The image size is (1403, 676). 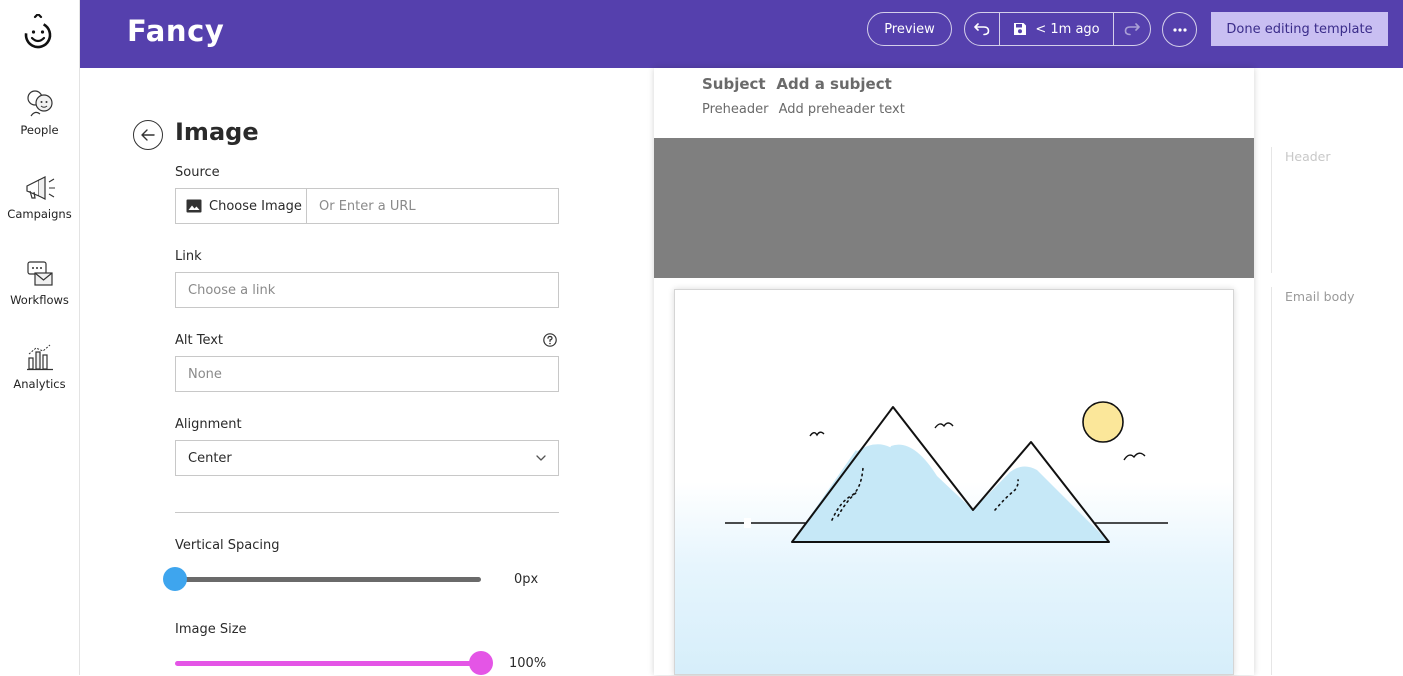 What do you see at coordinates (550, 340) in the screenshot?
I see `help-icon` at bounding box center [550, 340].